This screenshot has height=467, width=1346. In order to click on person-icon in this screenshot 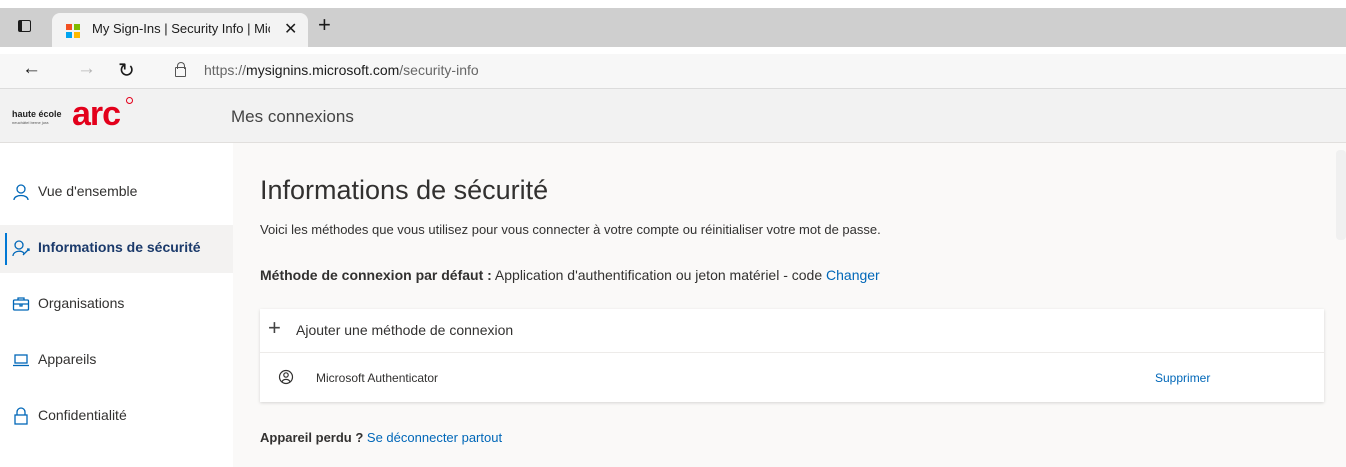, I will do `click(21, 192)`.